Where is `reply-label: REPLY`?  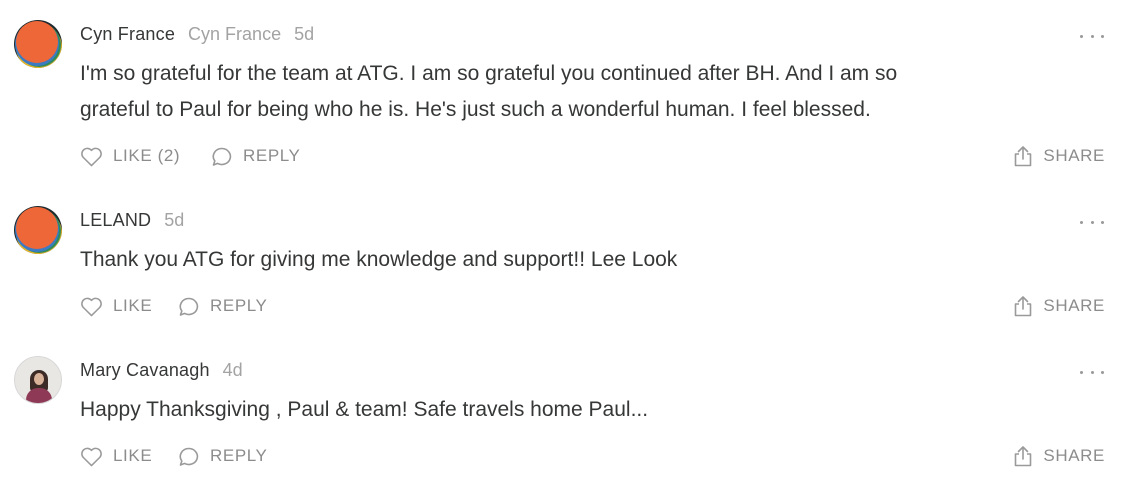
reply-label: REPLY is located at coordinates (239, 455).